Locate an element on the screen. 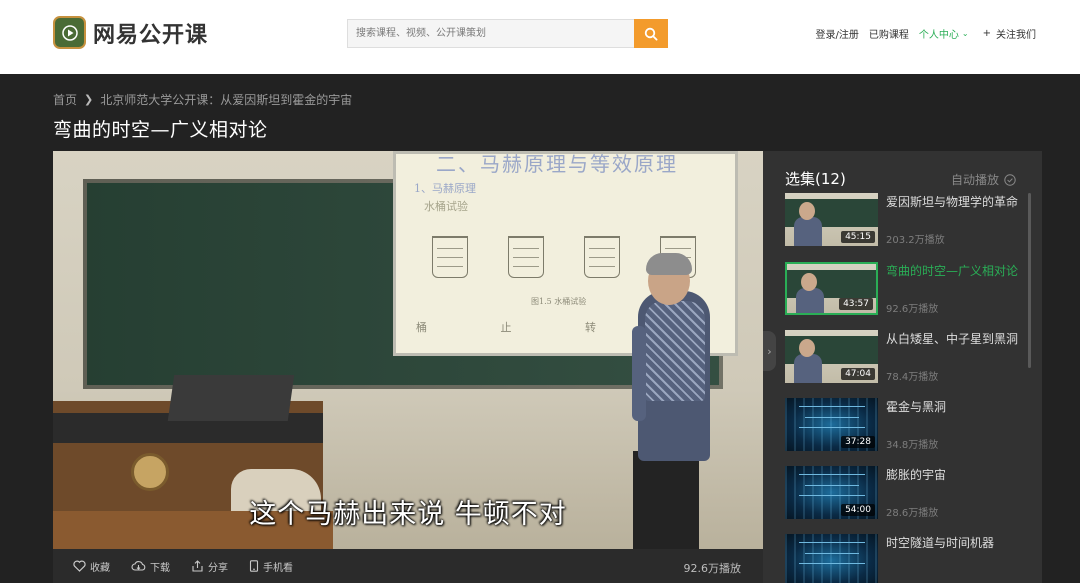 The width and height of the screenshot is (1080, 583). search-icon is located at coordinates (651, 34).